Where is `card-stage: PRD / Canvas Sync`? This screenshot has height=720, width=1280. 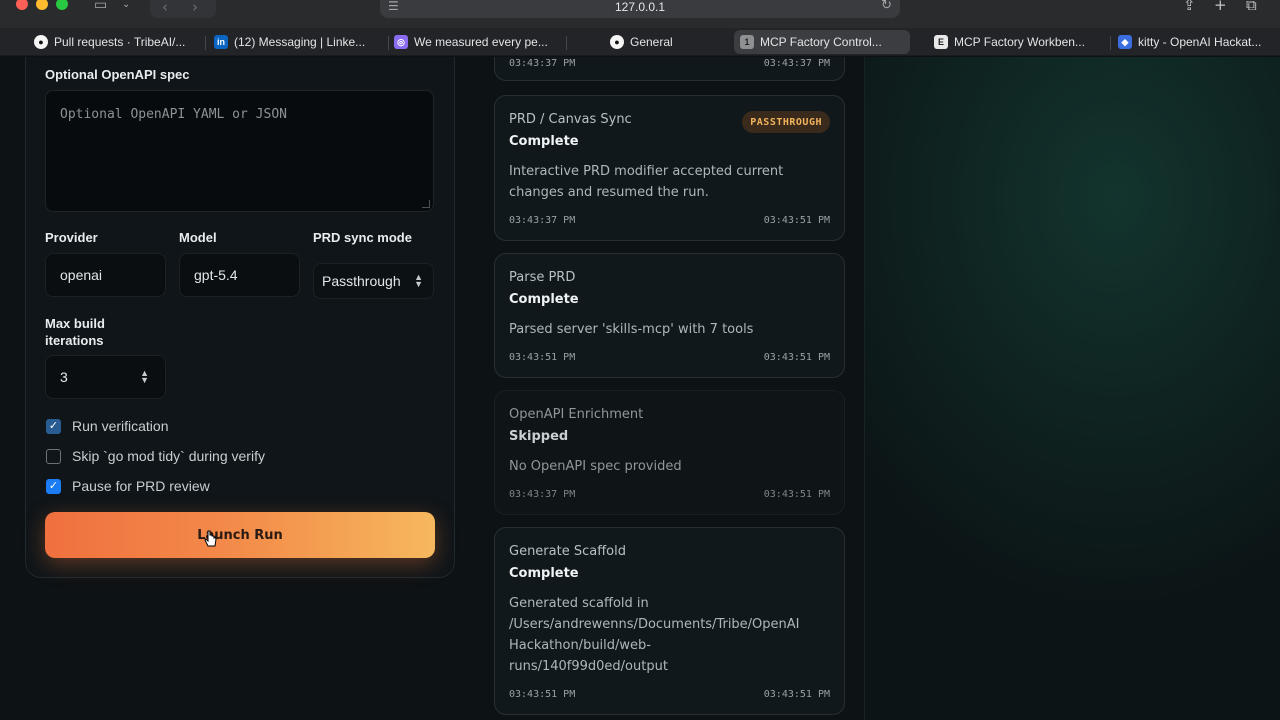
card-stage: PRD / Canvas Sync is located at coordinates (570, 119).